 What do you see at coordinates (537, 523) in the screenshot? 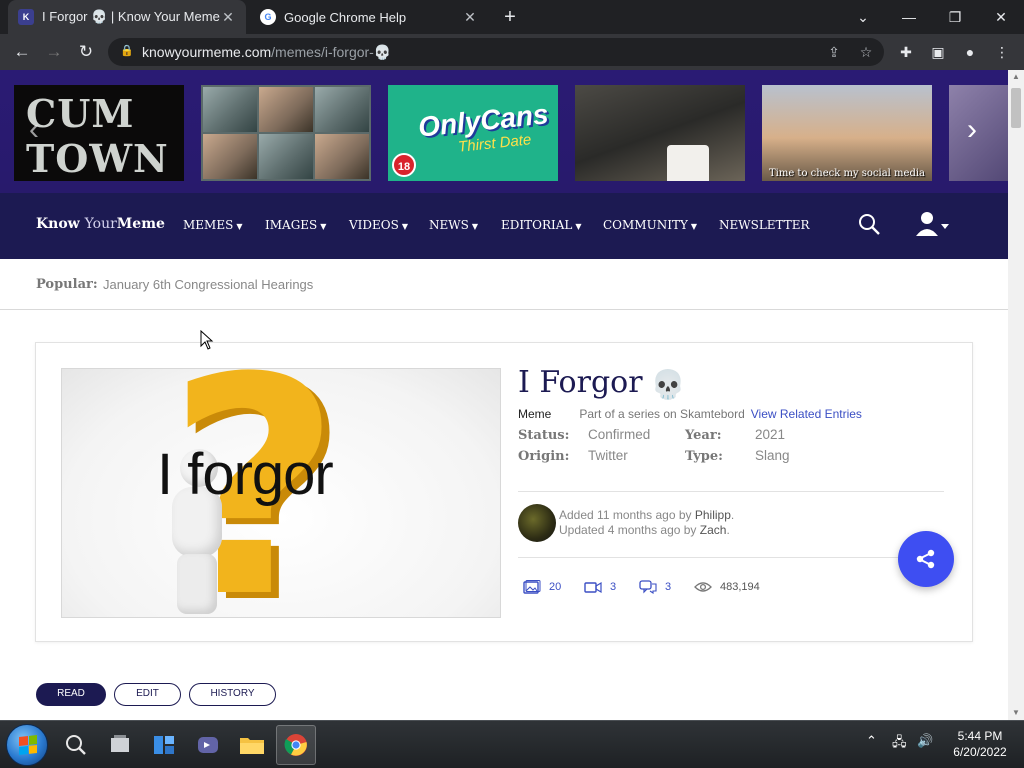
I see `avatar` at bounding box center [537, 523].